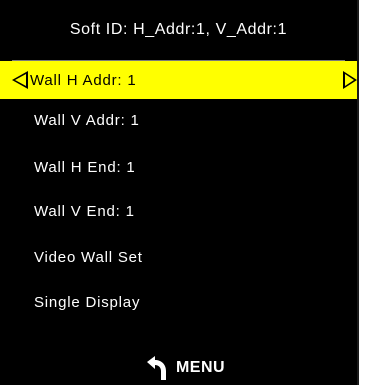 The image size is (366, 385). Describe the element at coordinates (350, 80) in the screenshot. I see `increase-arrow-icon` at that location.